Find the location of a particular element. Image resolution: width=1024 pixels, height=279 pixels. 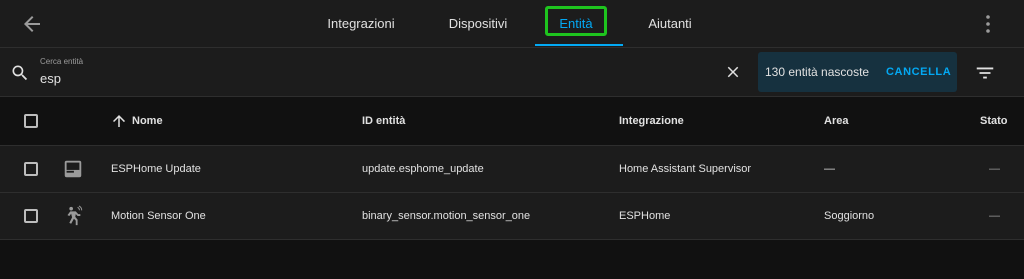

highlight-annotation is located at coordinates (576, 21).